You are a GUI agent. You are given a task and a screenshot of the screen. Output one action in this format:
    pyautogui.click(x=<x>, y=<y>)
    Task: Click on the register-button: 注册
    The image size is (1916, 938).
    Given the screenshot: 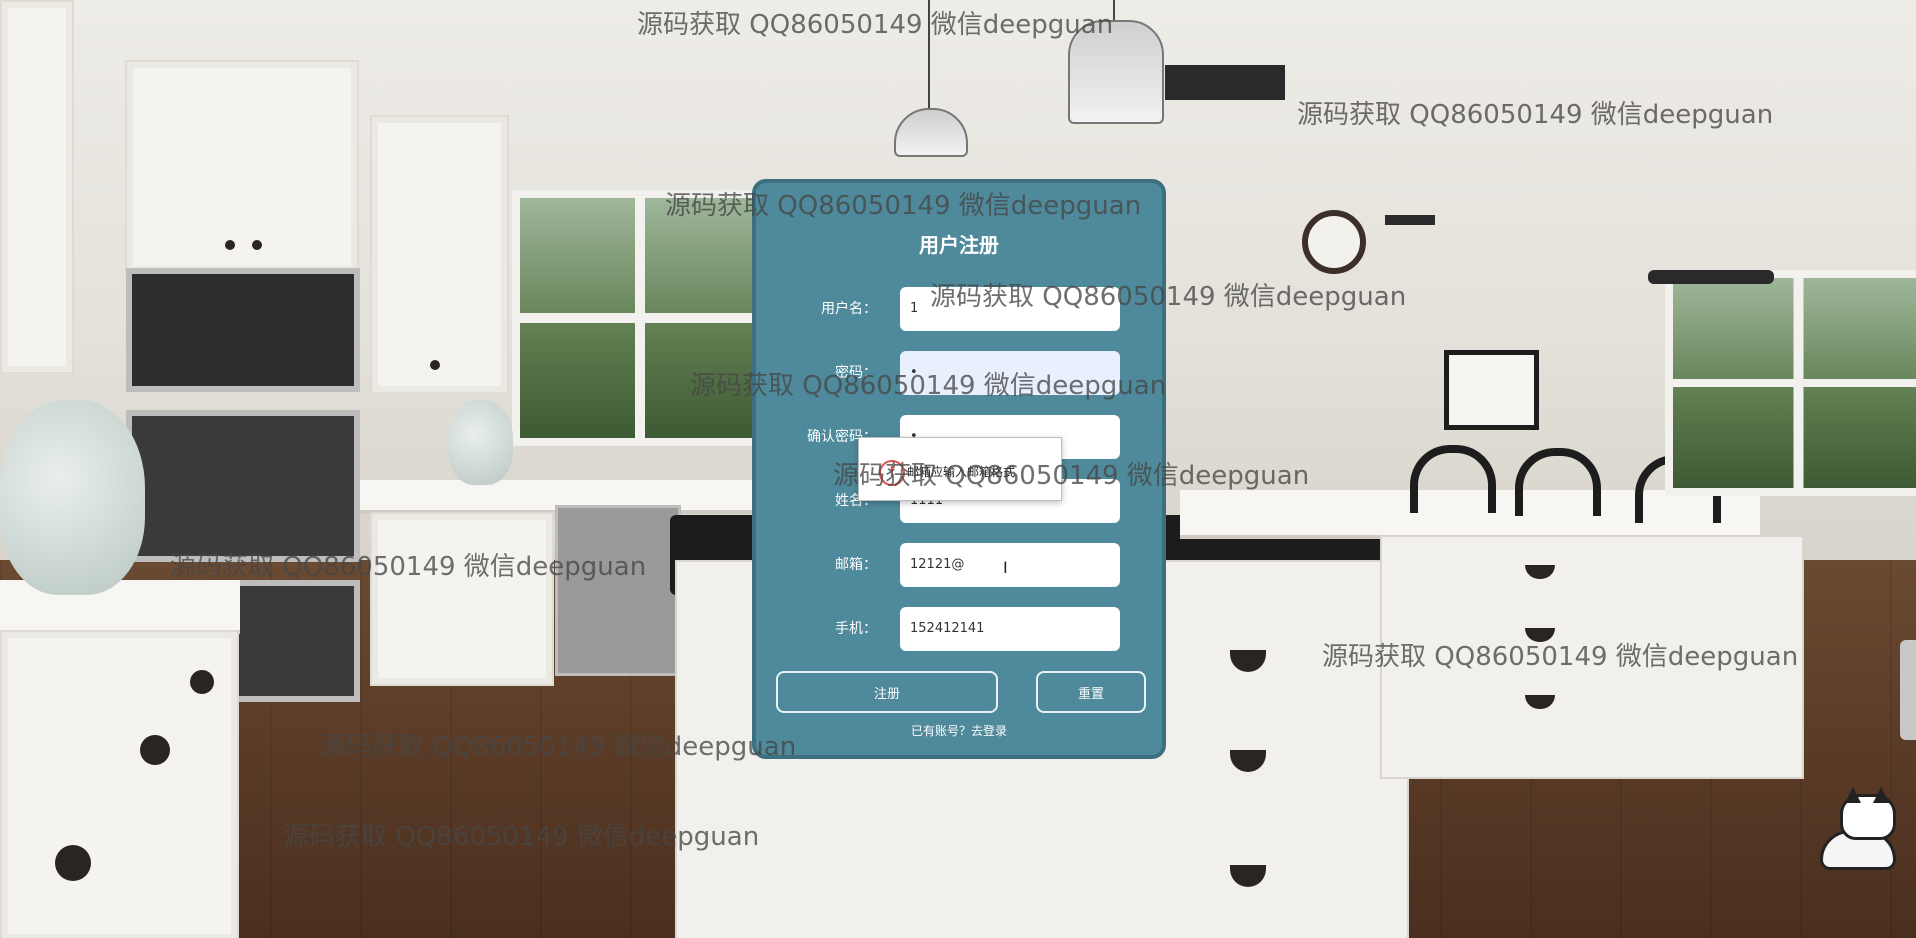 What is the action you would take?
    pyautogui.click(x=887, y=692)
    